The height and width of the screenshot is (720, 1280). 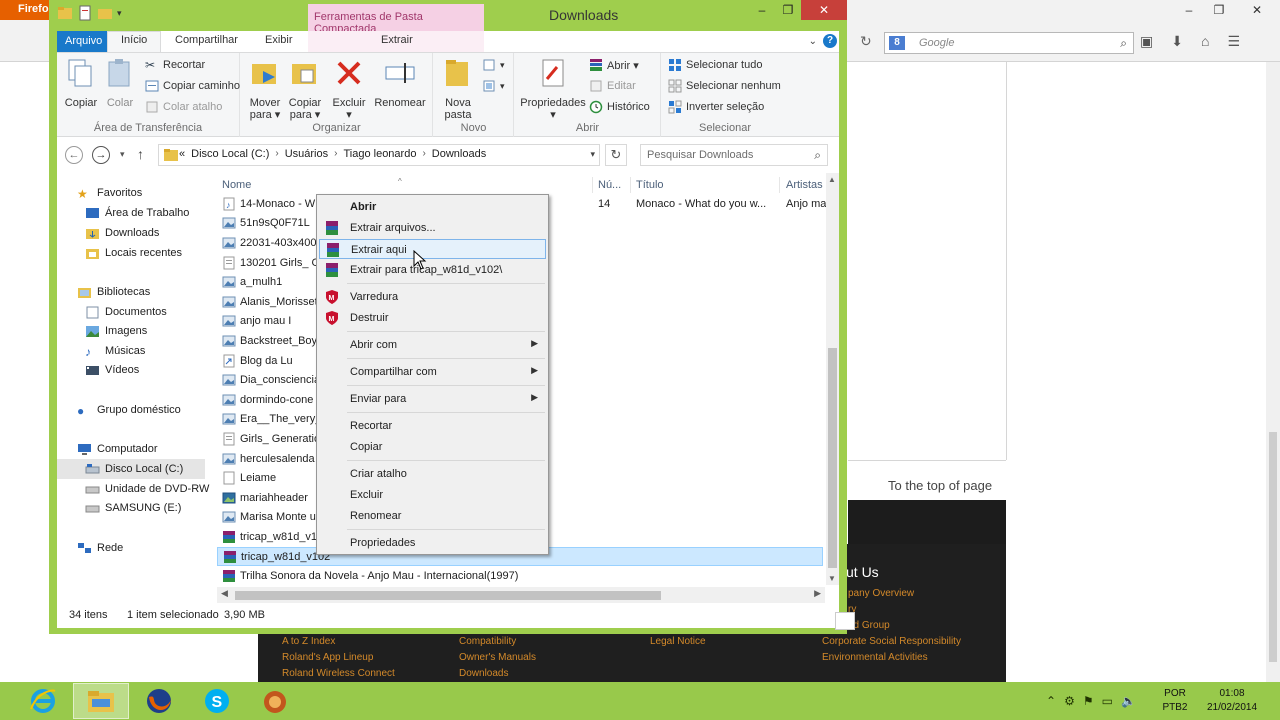 I want to click on new-folder-button: Nova pasta, so click(x=458, y=89).